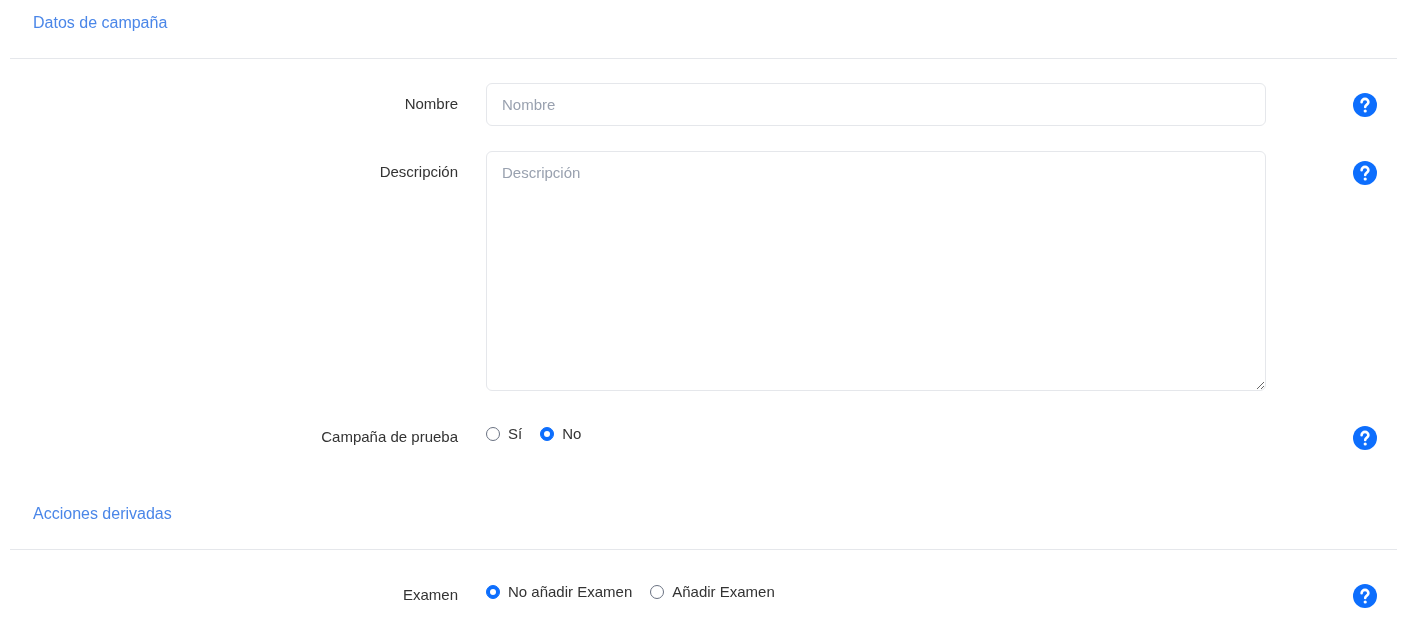 This screenshot has width=1407, height=627. What do you see at coordinates (876, 104) in the screenshot?
I see `input-field: Nombre` at bounding box center [876, 104].